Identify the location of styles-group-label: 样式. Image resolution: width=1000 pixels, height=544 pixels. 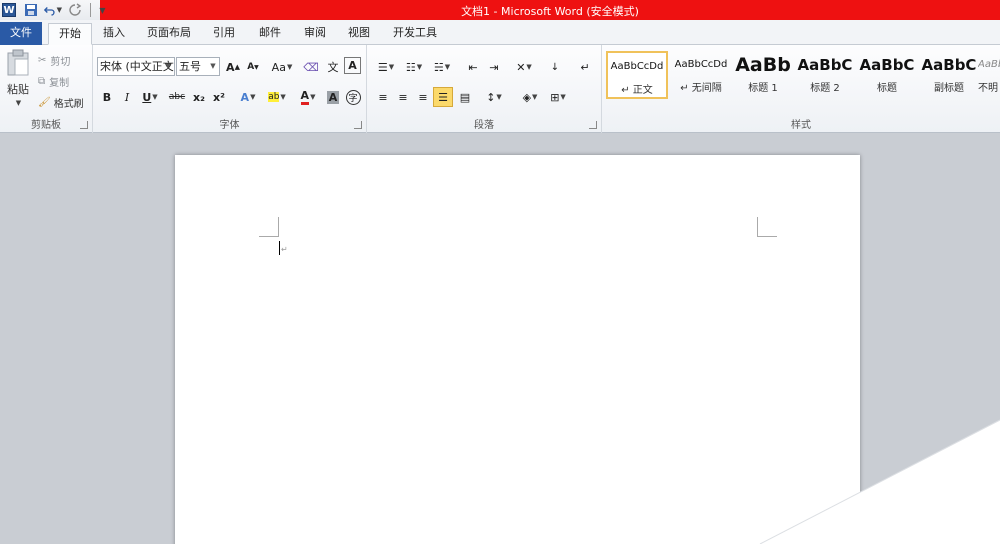
(801, 125).